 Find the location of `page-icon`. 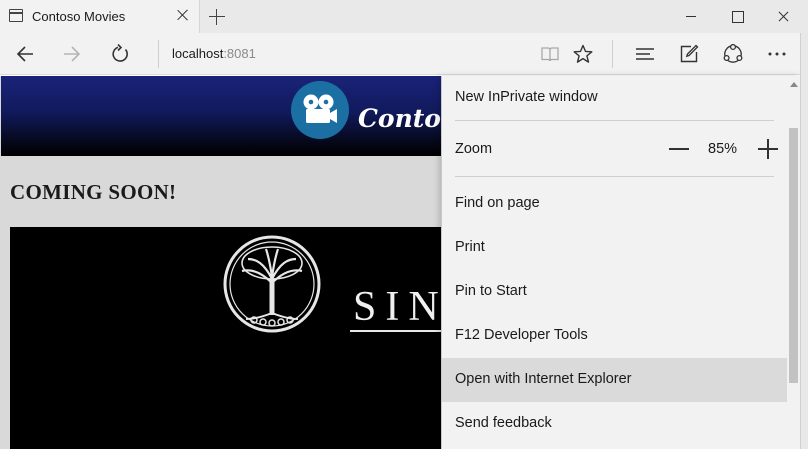

page-icon is located at coordinates (16, 15).